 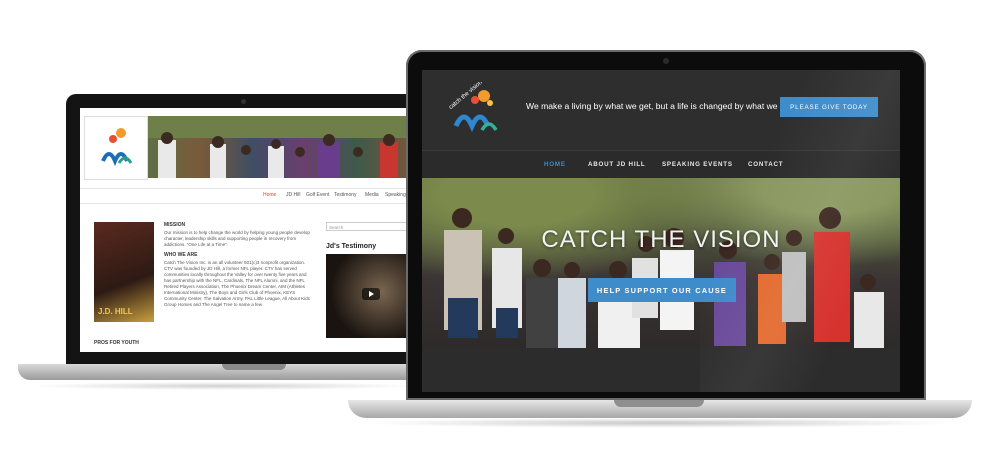 I want to click on left-nav-golf-event: Golf Event, so click(x=317, y=195).